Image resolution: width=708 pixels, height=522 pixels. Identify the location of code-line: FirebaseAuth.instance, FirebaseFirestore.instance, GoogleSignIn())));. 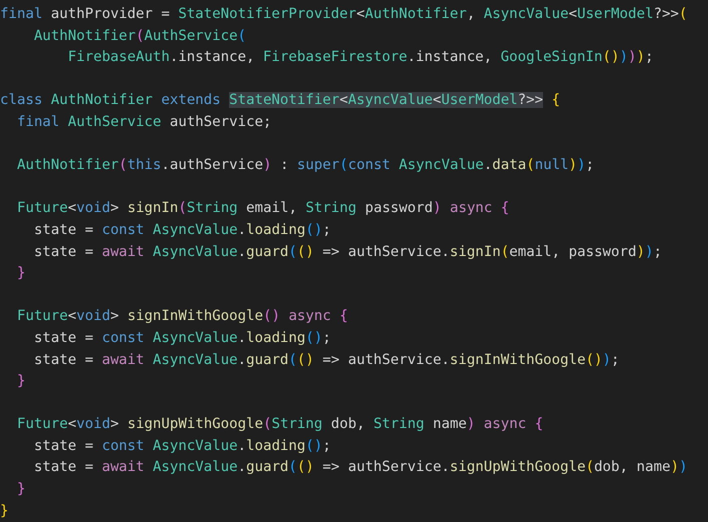
(360, 58).